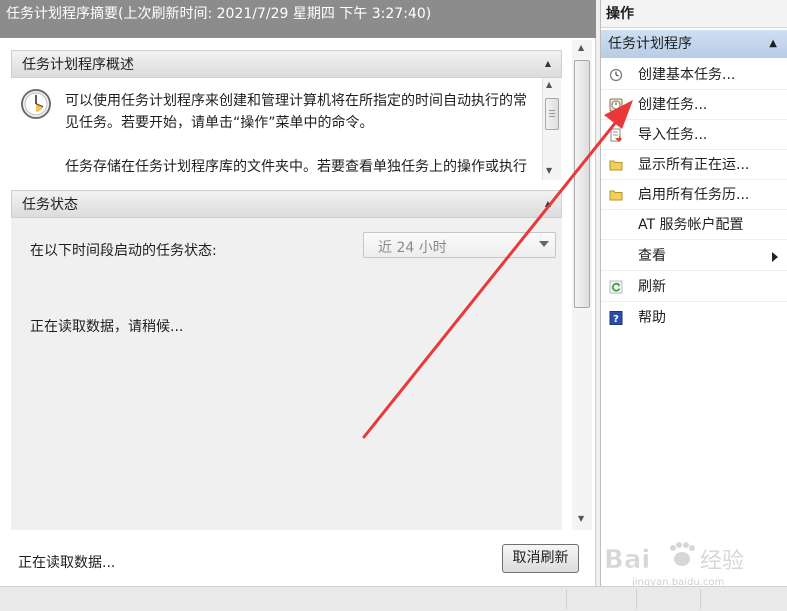 This screenshot has height=611, width=787. Describe the element at coordinates (722, 561) in the screenshot. I see `watermark-brand-suffix: 经验` at that location.